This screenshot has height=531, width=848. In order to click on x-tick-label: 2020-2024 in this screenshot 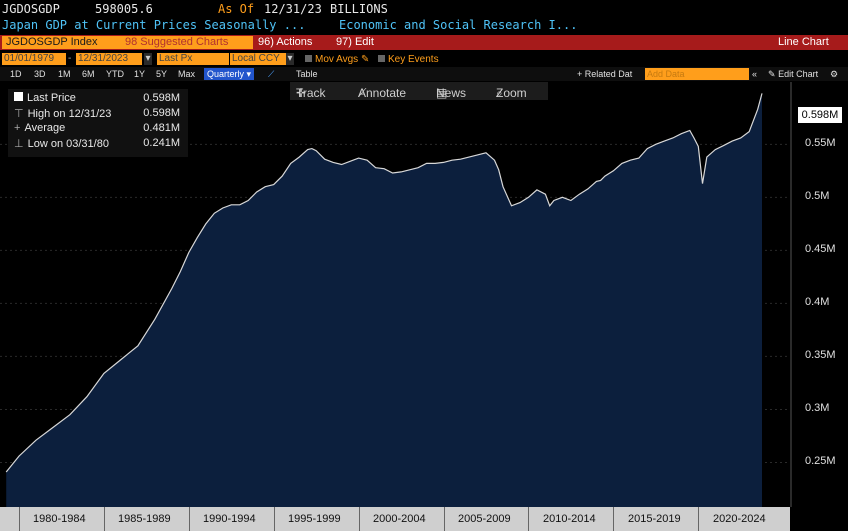, I will do `click(739, 519)`.